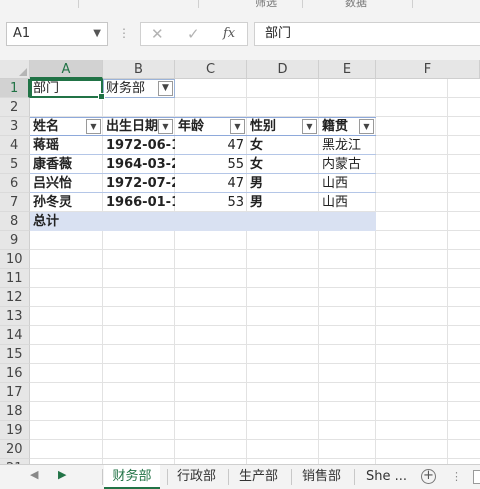  Describe the element at coordinates (15, 107) in the screenshot. I see `row-header: 2` at that location.